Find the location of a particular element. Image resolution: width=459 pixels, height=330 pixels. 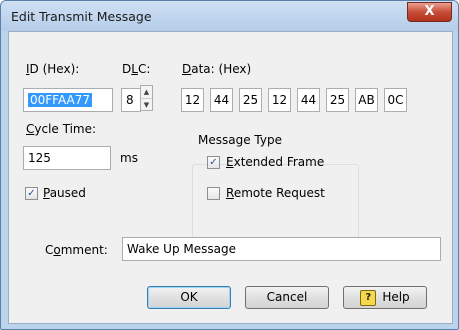

help-icon: ? is located at coordinates (368, 297).